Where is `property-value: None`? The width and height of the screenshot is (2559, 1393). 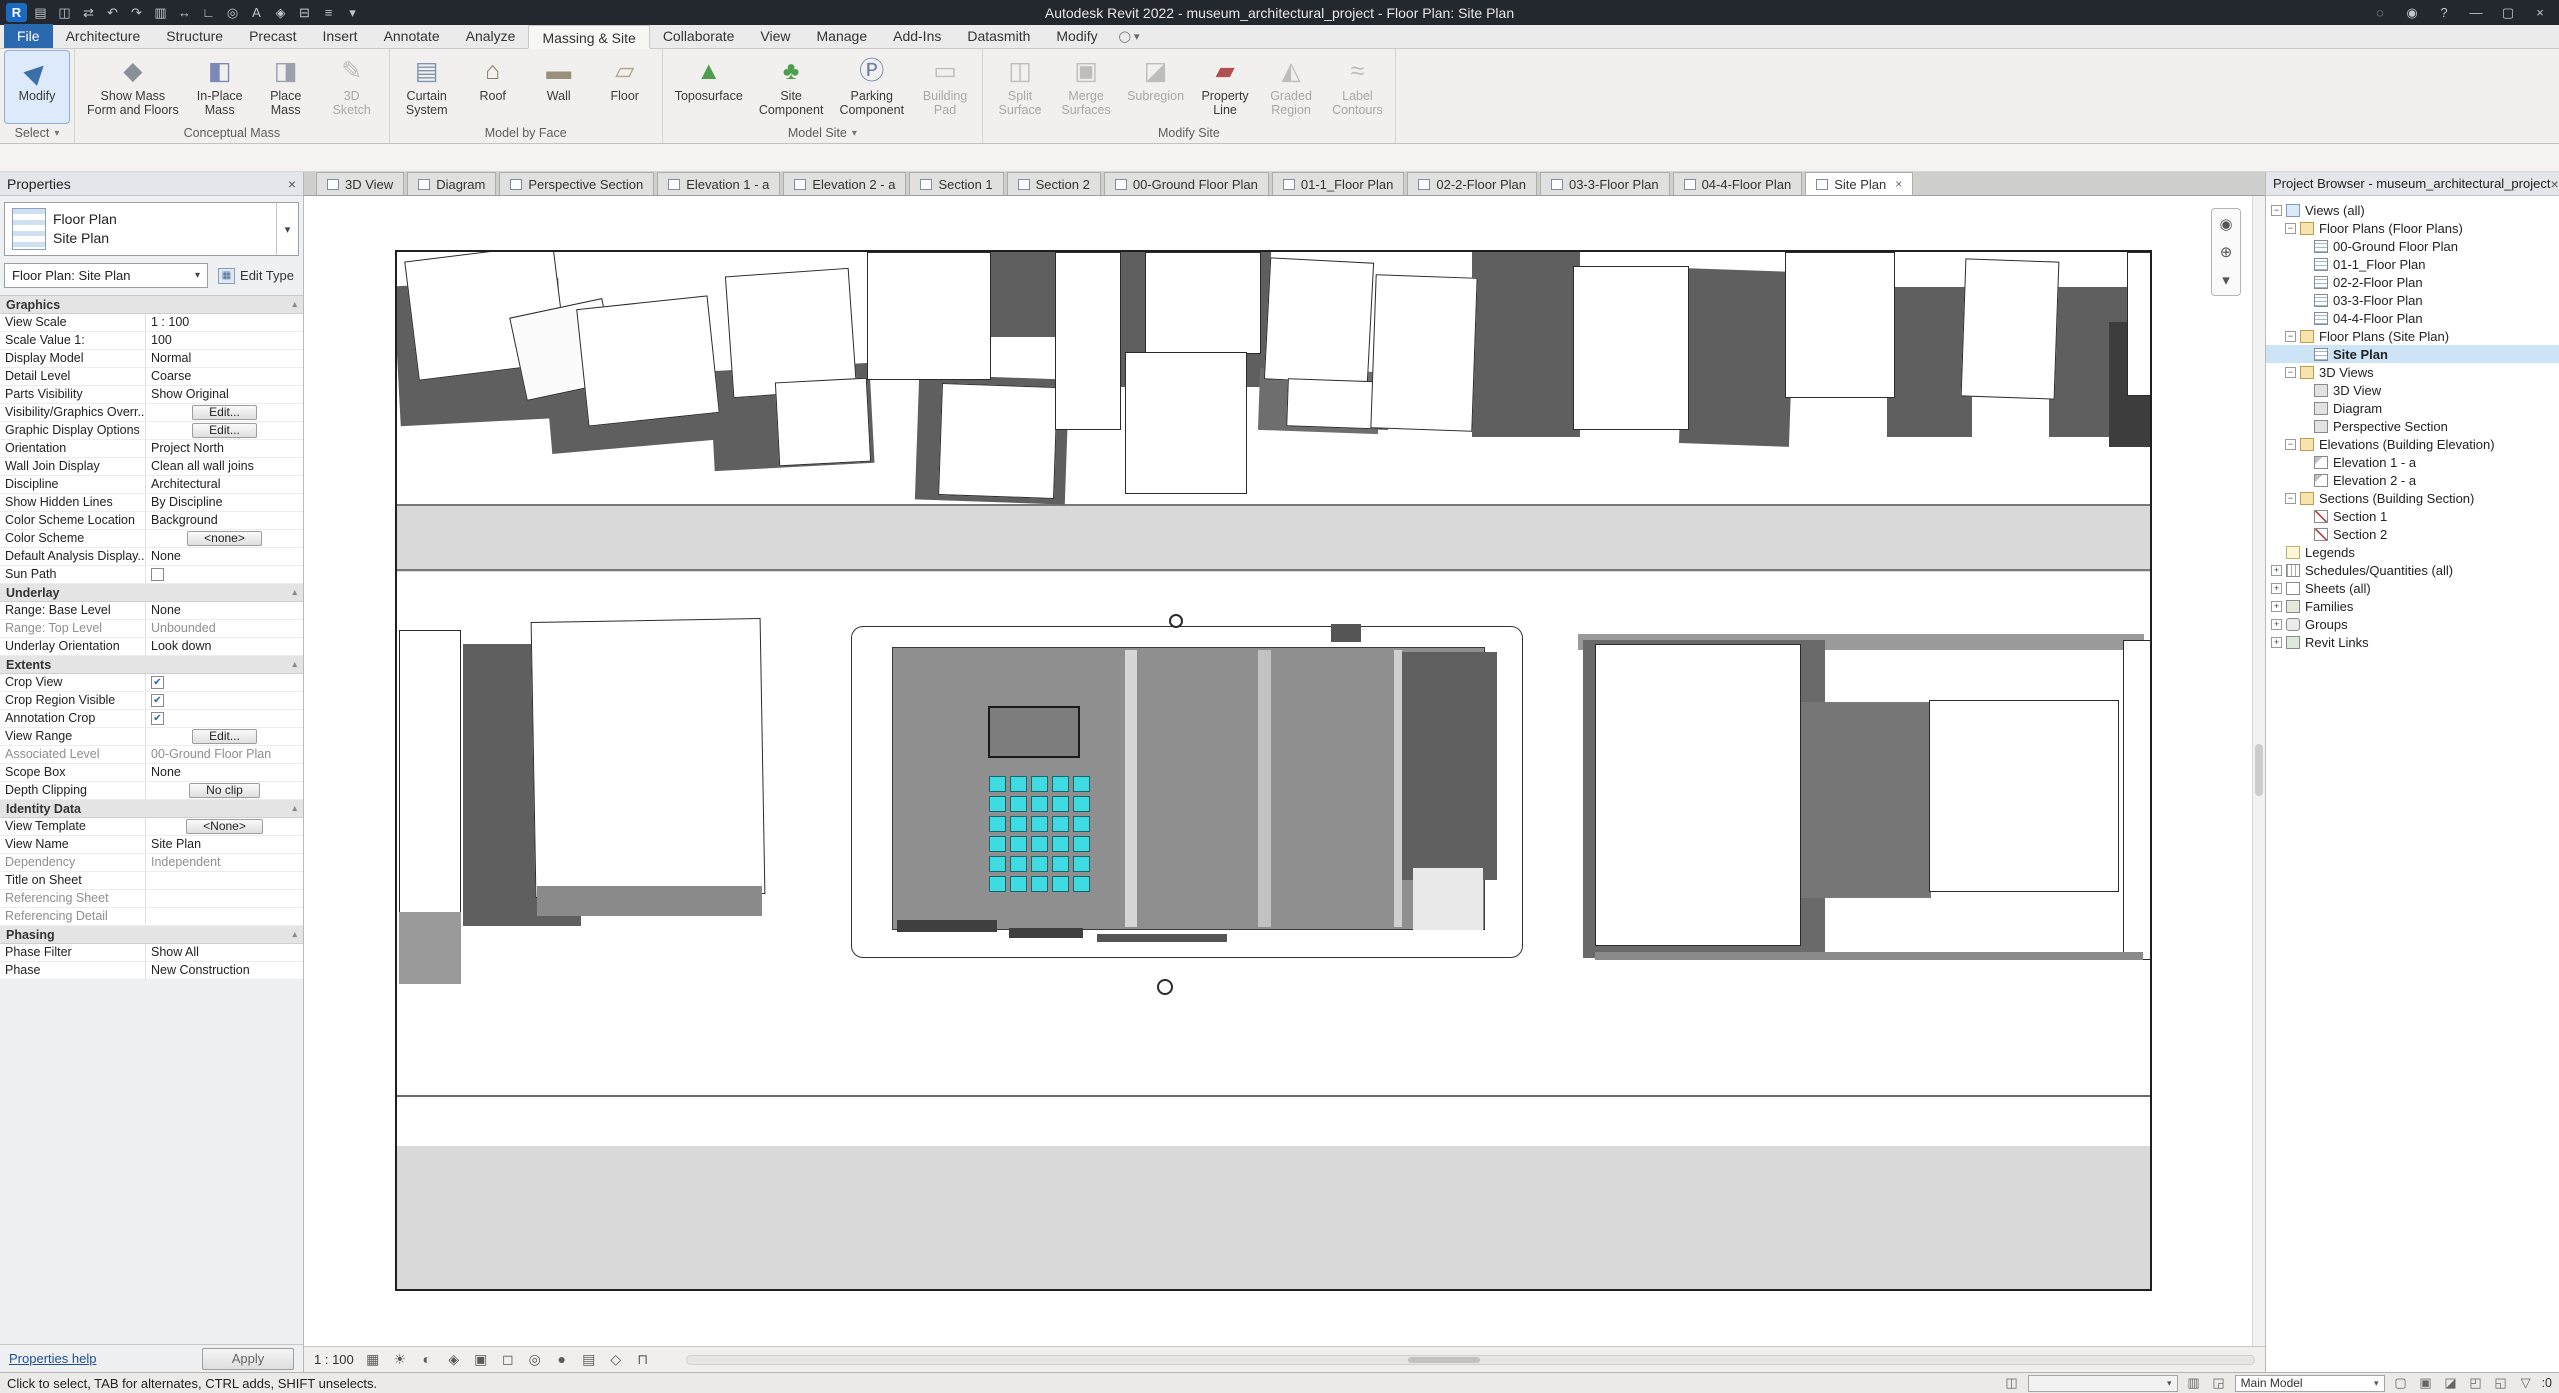 property-value: None is located at coordinates (224, 610).